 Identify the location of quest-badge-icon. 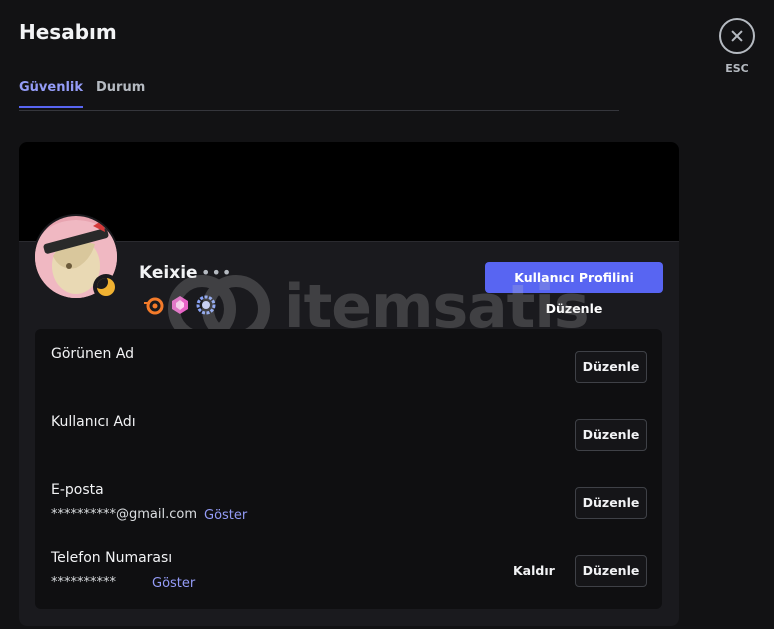
(206, 305).